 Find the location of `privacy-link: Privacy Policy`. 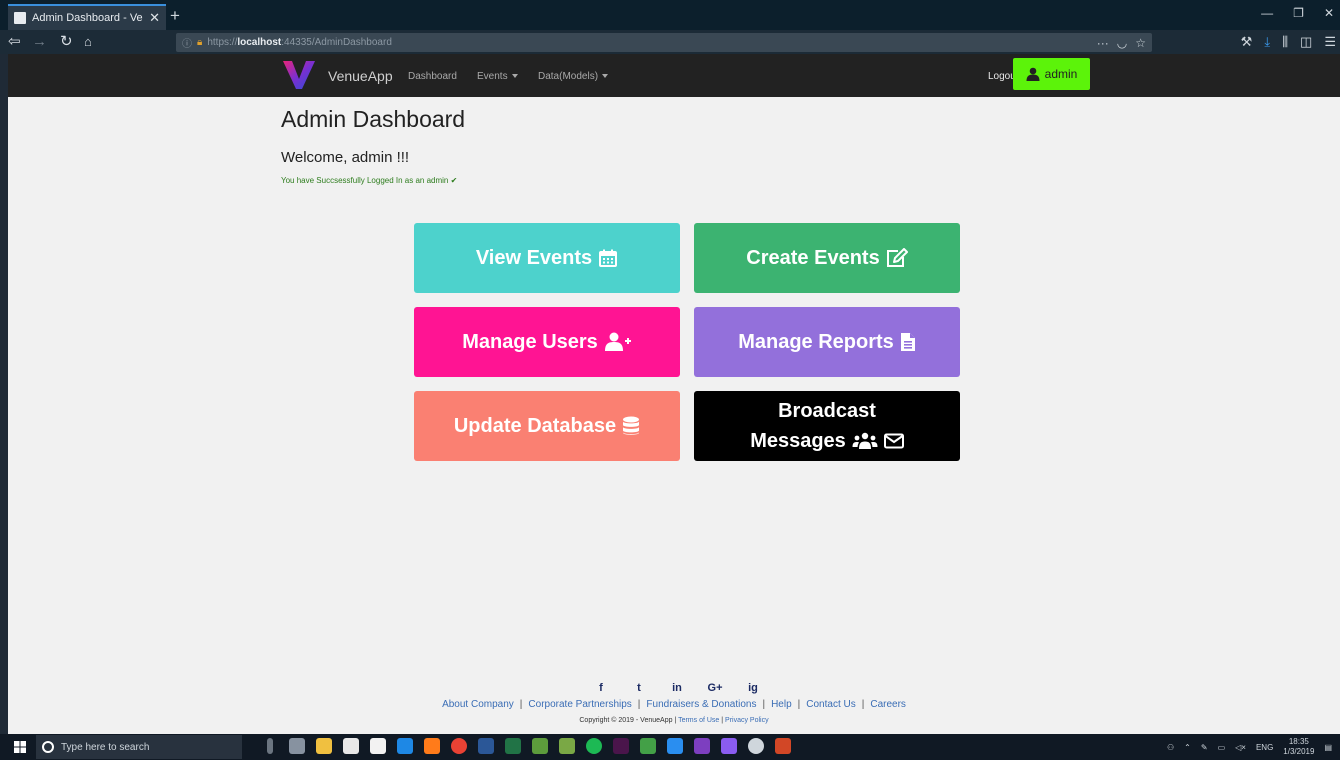

privacy-link: Privacy Policy is located at coordinates (747, 720).